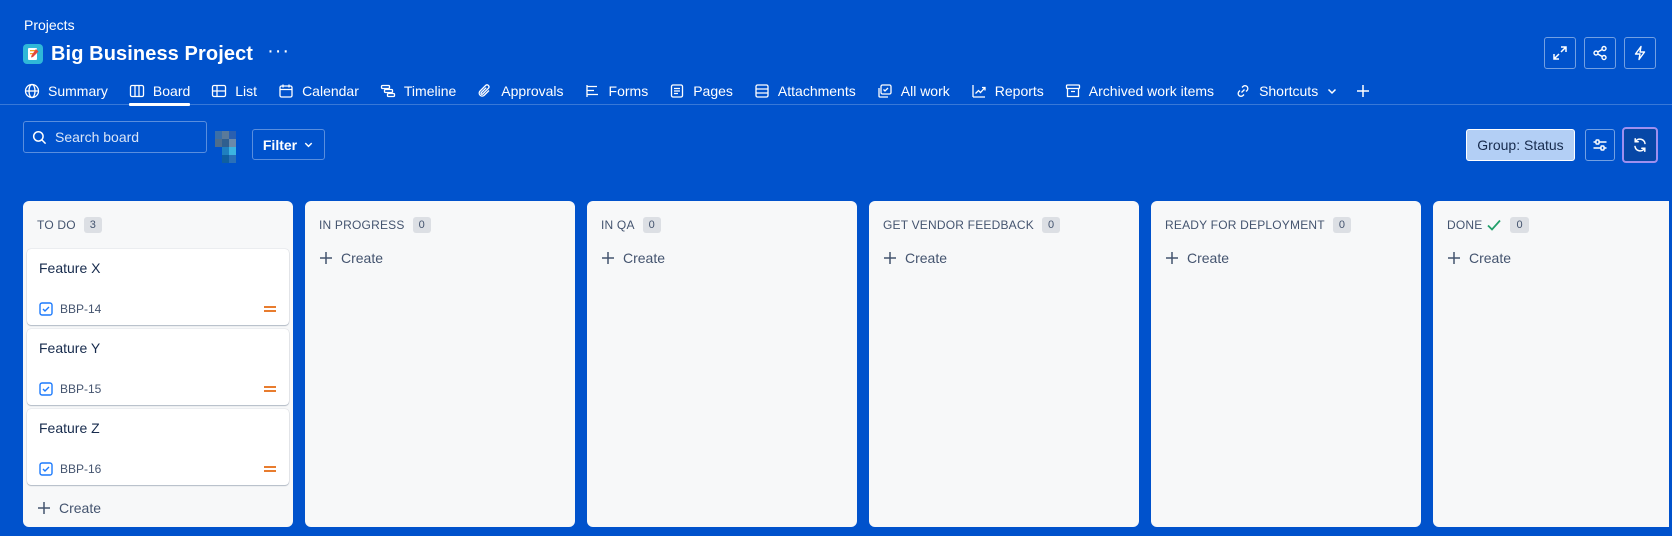 The width and height of the screenshot is (1672, 536). I want to click on page-icon, so click(677, 91).